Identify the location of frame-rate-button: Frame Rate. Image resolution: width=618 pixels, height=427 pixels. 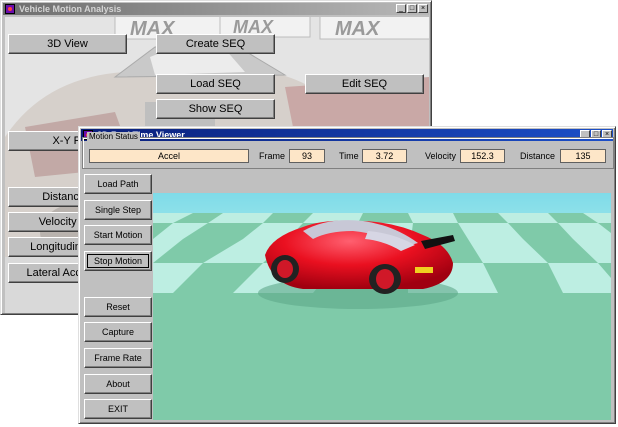
(118, 358).